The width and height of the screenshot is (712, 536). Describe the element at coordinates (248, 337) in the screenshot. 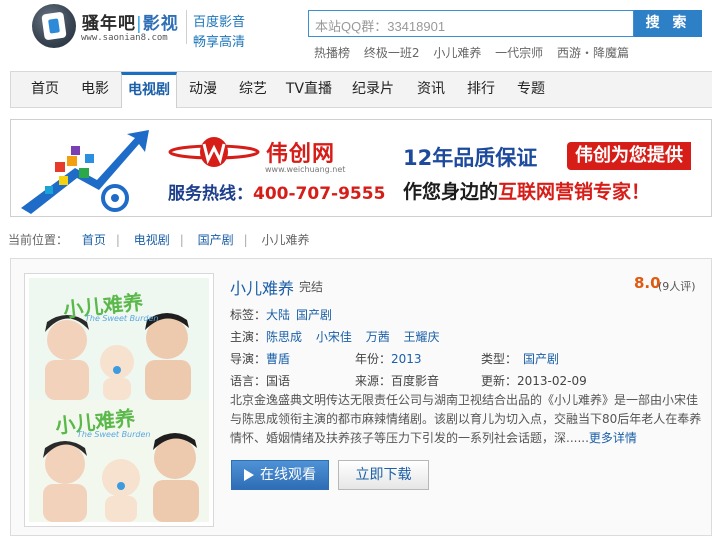

I see `cast-label: 主演：` at that location.